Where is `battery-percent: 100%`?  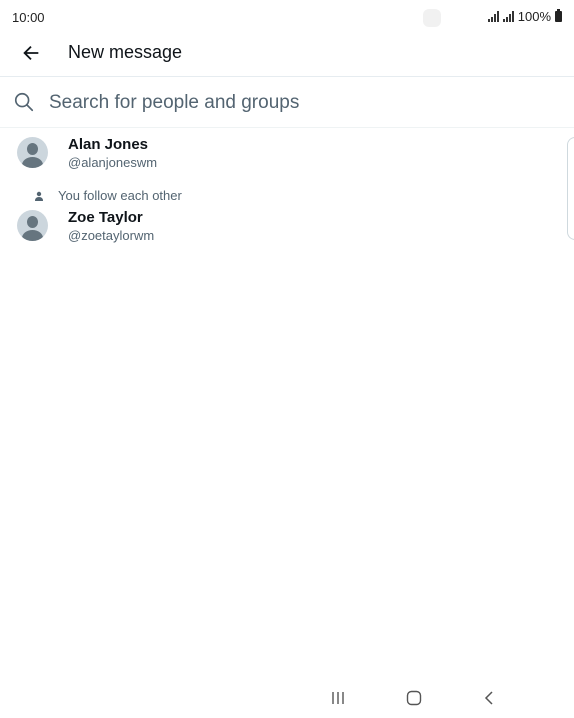
battery-percent: 100% is located at coordinates (534, 16).